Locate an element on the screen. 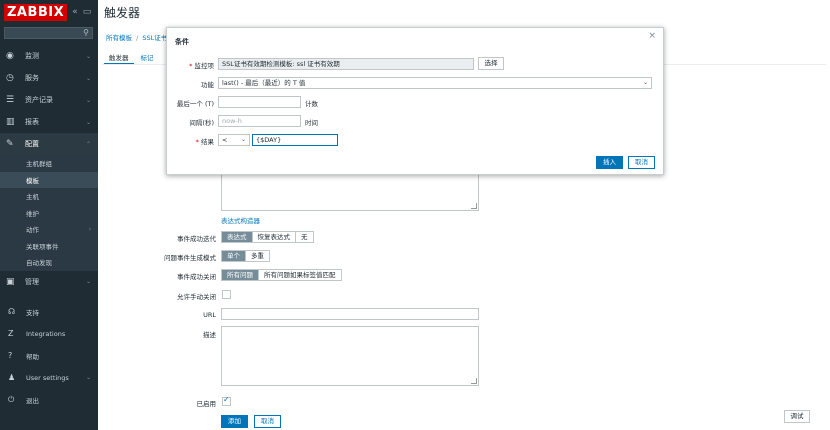 The height and width of the screenshot is (430, 830). shift-label: 间隔(秒) is located at coordinates (201, 123).